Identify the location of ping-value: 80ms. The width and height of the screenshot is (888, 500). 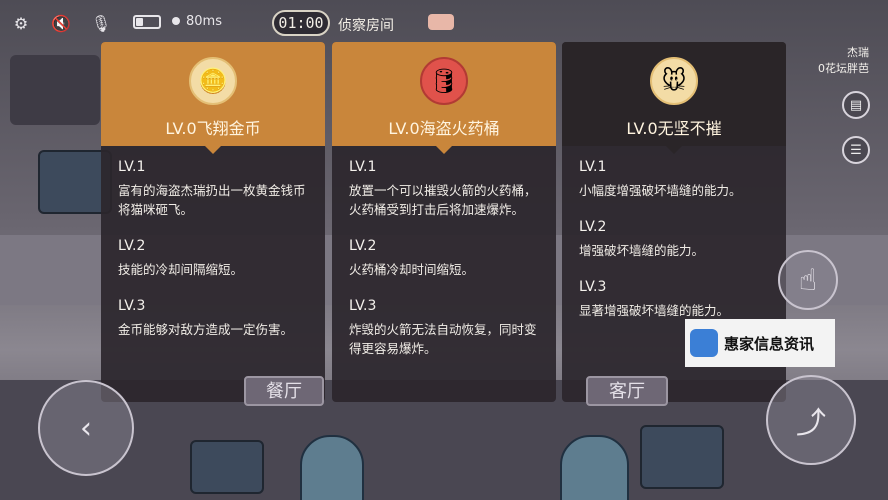
(204, 21).